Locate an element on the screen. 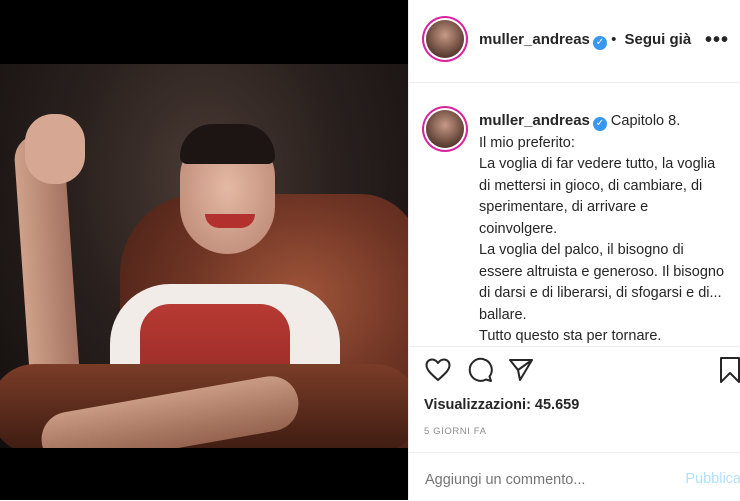  caption-line: sperimentare, di arrivare e is located at coordinates (564, 207).